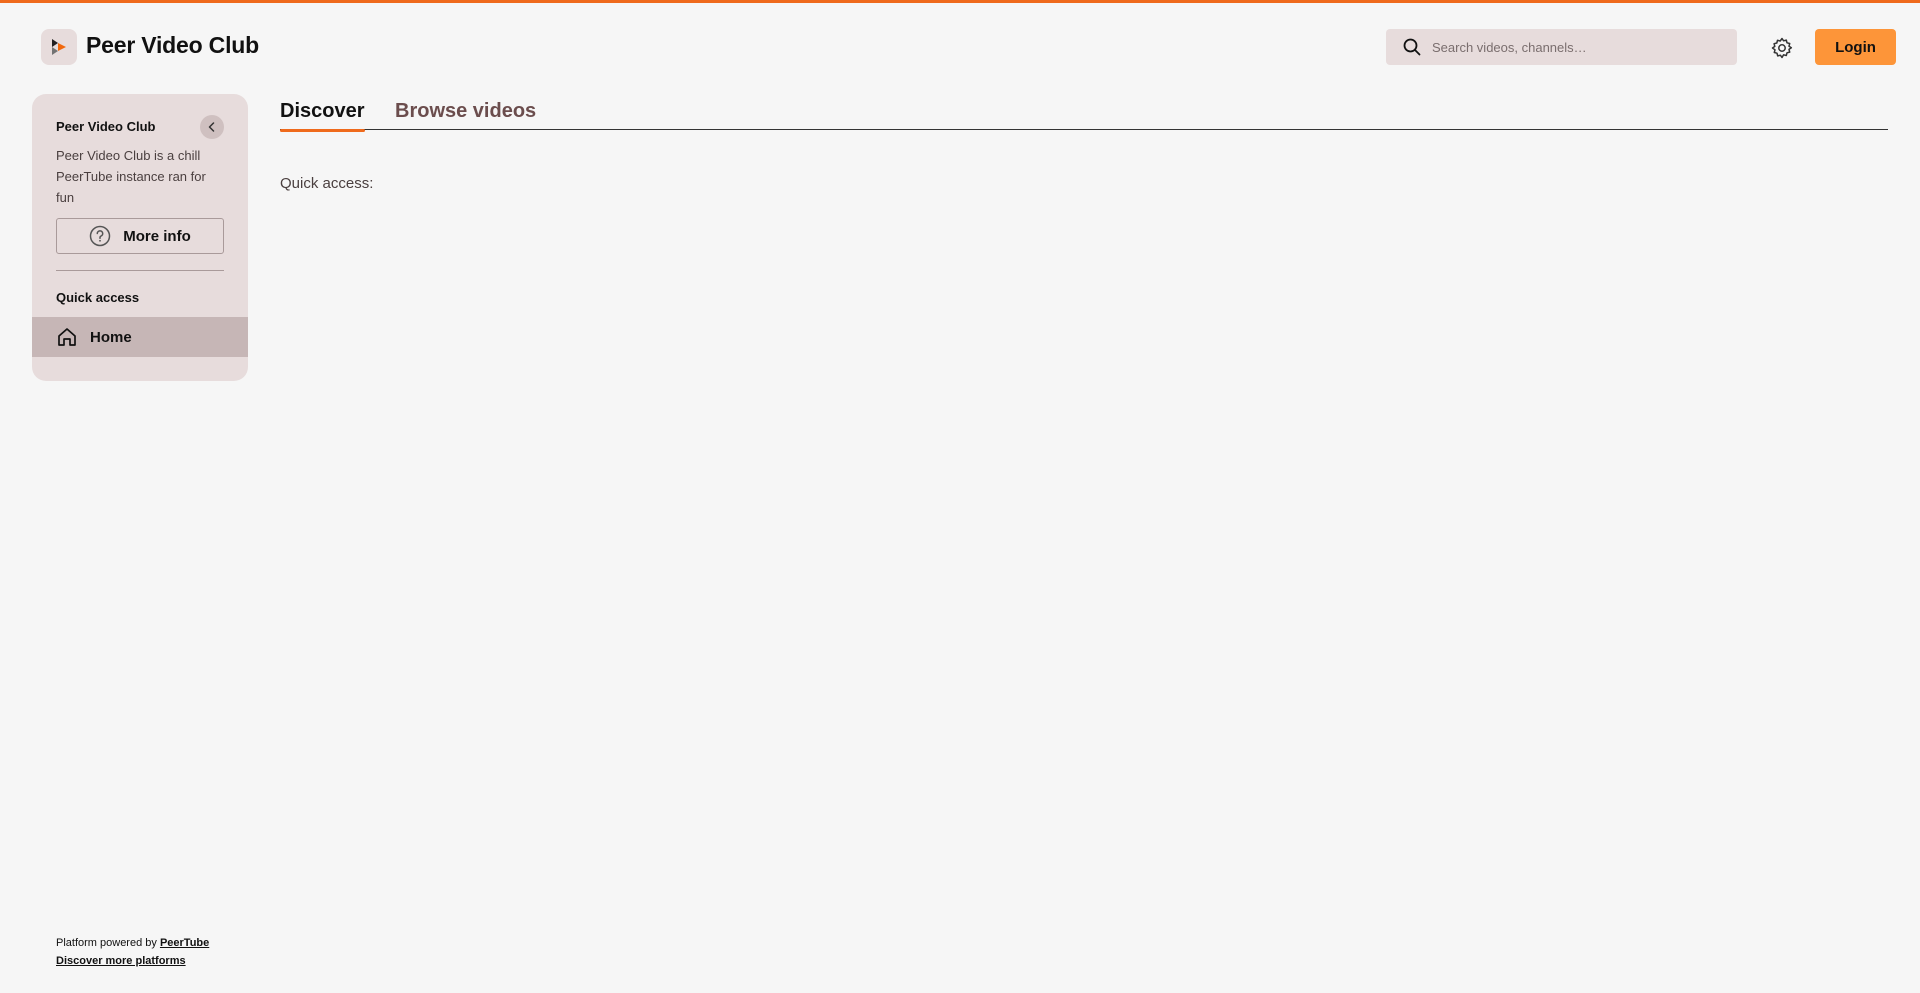 This screenshot has width=1920, height=993. Describe the element at coordinates (327, 183) in the screenshot. I see `quick-access-label: Quick access:` at that location.